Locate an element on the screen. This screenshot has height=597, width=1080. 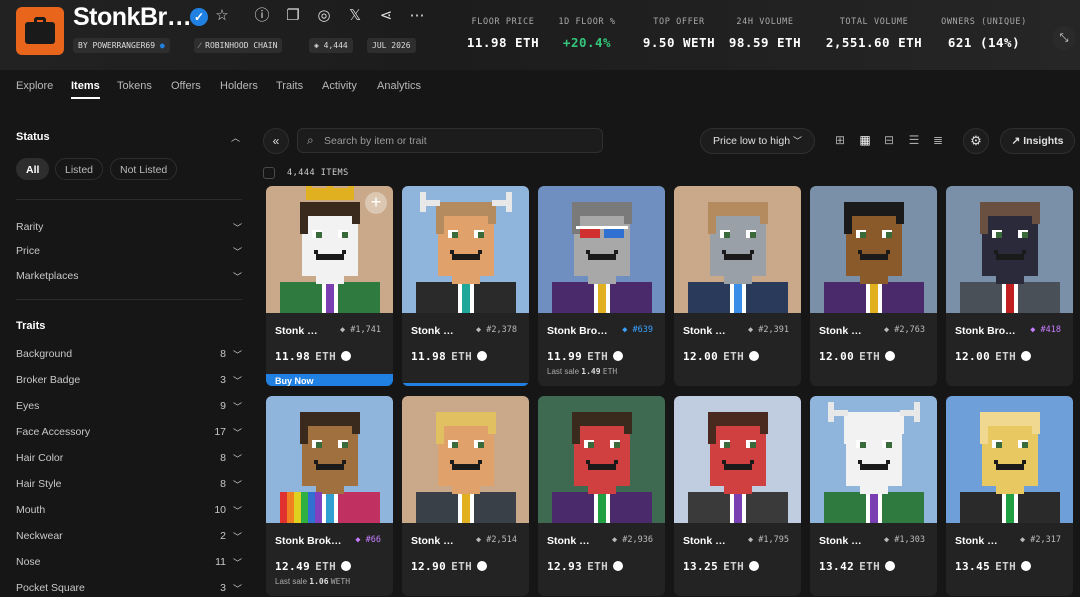
status-title: Status is located at coordinates (33, 137).